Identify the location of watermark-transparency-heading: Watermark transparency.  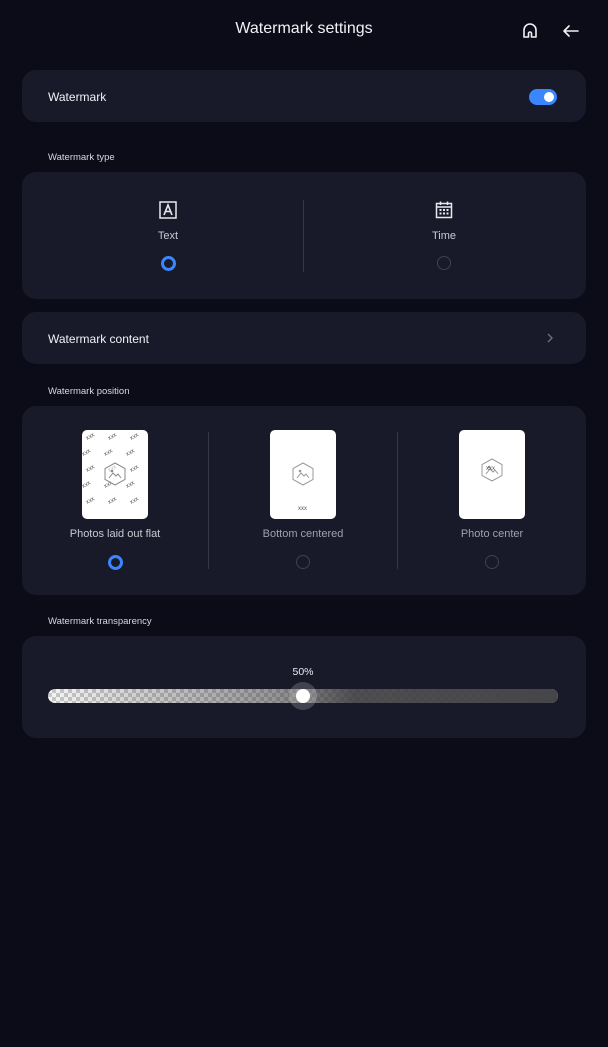
(100, 621).